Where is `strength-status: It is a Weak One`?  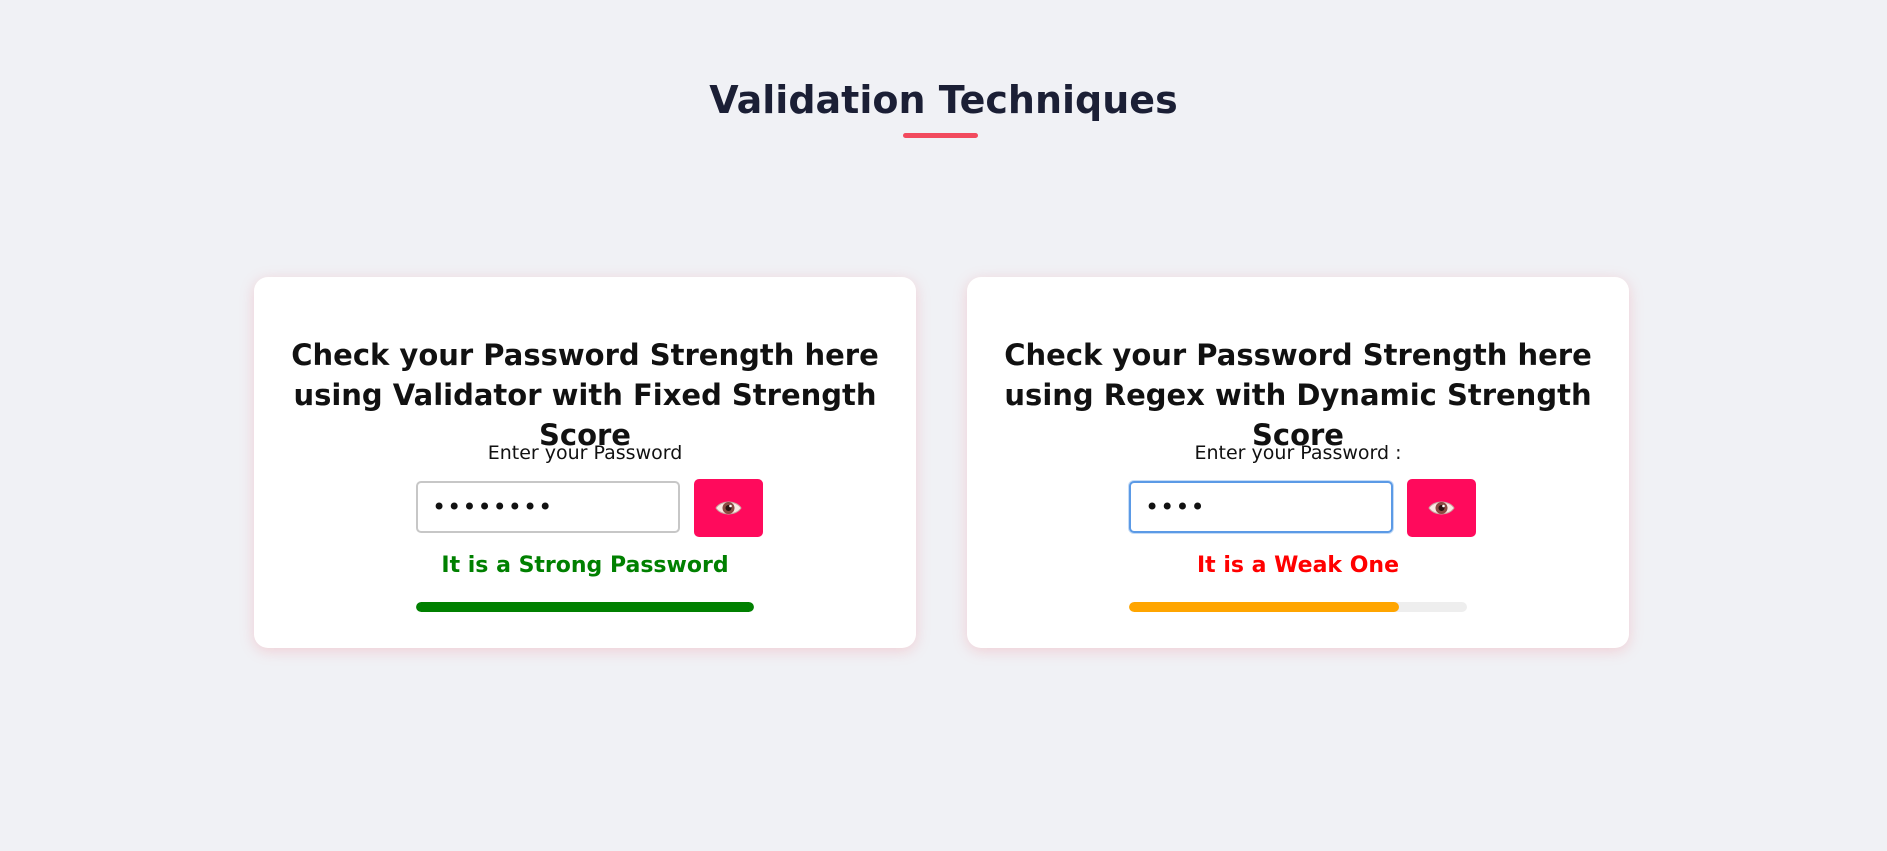
strength-status: It is a Weak One is located at coordinates (1298, 565).